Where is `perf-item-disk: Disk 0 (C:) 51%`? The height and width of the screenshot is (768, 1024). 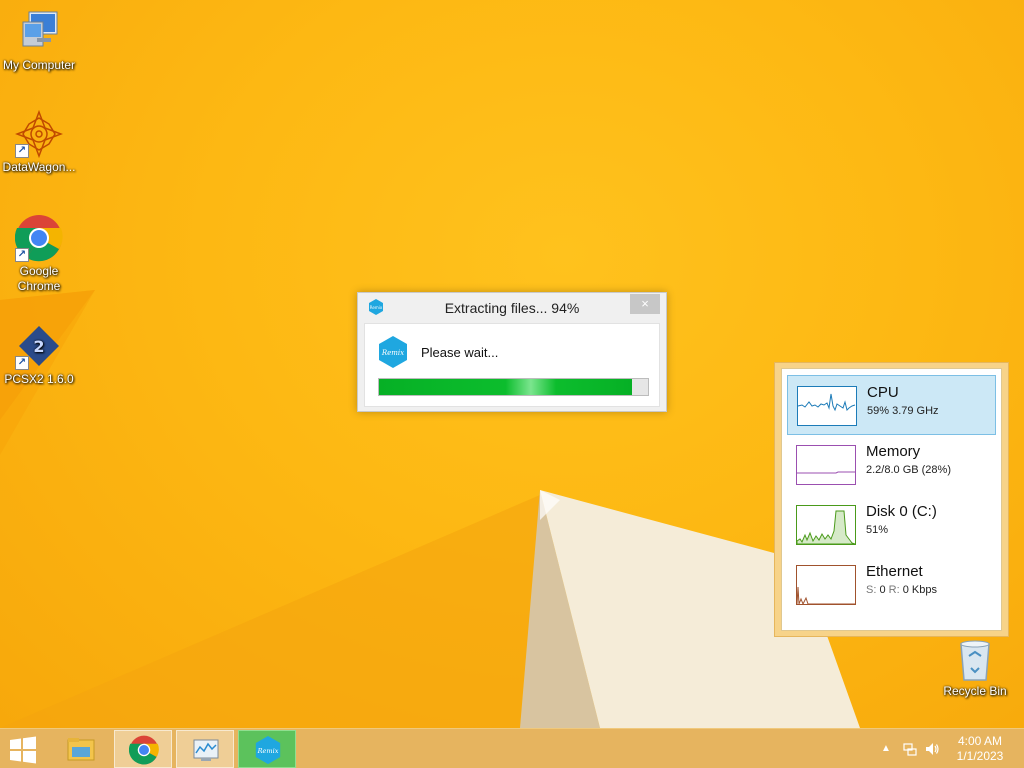 perf-item-disk: Disk 0 (C:) 51% is located at coordinates (891, 525).